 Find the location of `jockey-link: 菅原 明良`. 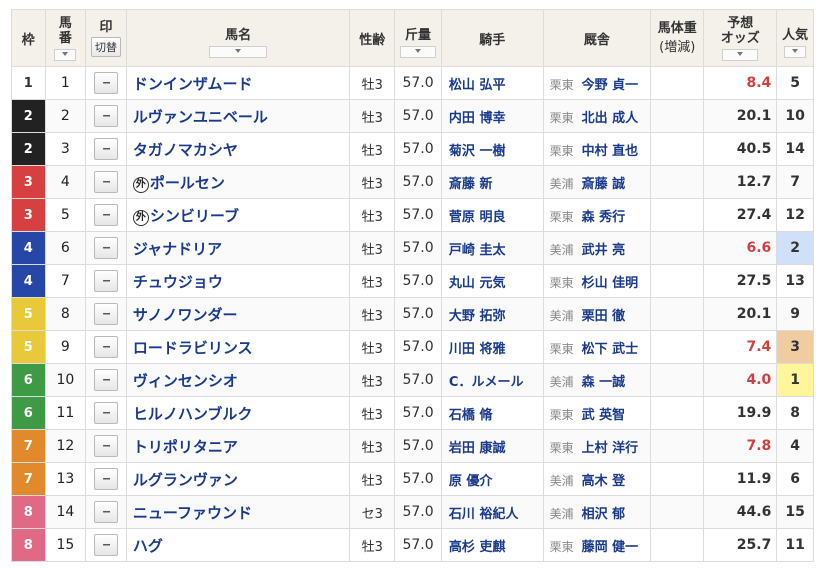

jockey-link: 菅原 明良 is located at coordinates (492, 215).